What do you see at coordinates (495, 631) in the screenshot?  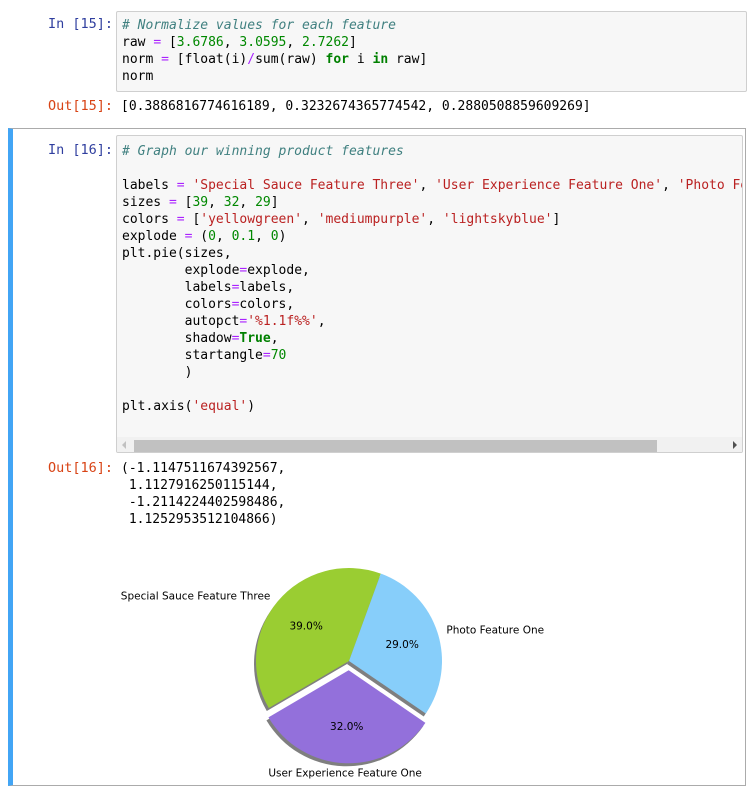 I see `pie-category-label: Photo Feature One` at bounding box center [495, 631].